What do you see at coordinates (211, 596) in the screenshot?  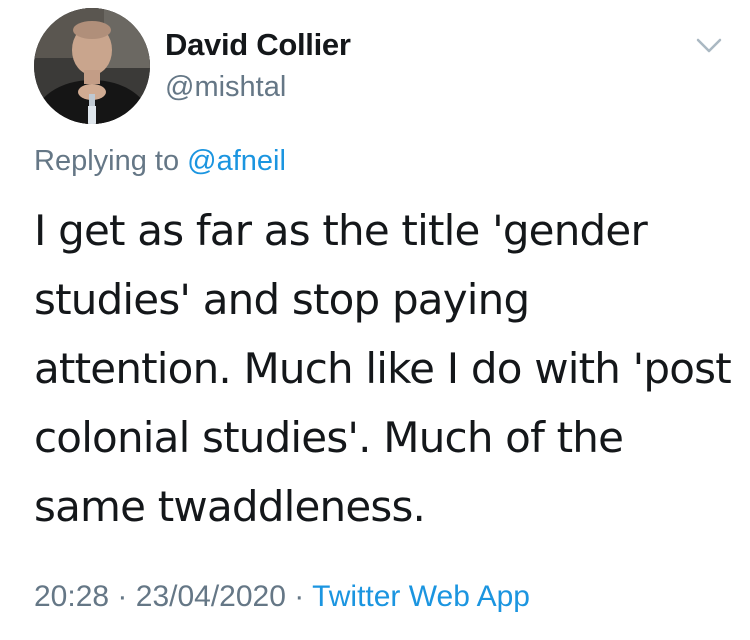 I see `tweet-date: 23/04/2020` at bounding box center [211, 596].